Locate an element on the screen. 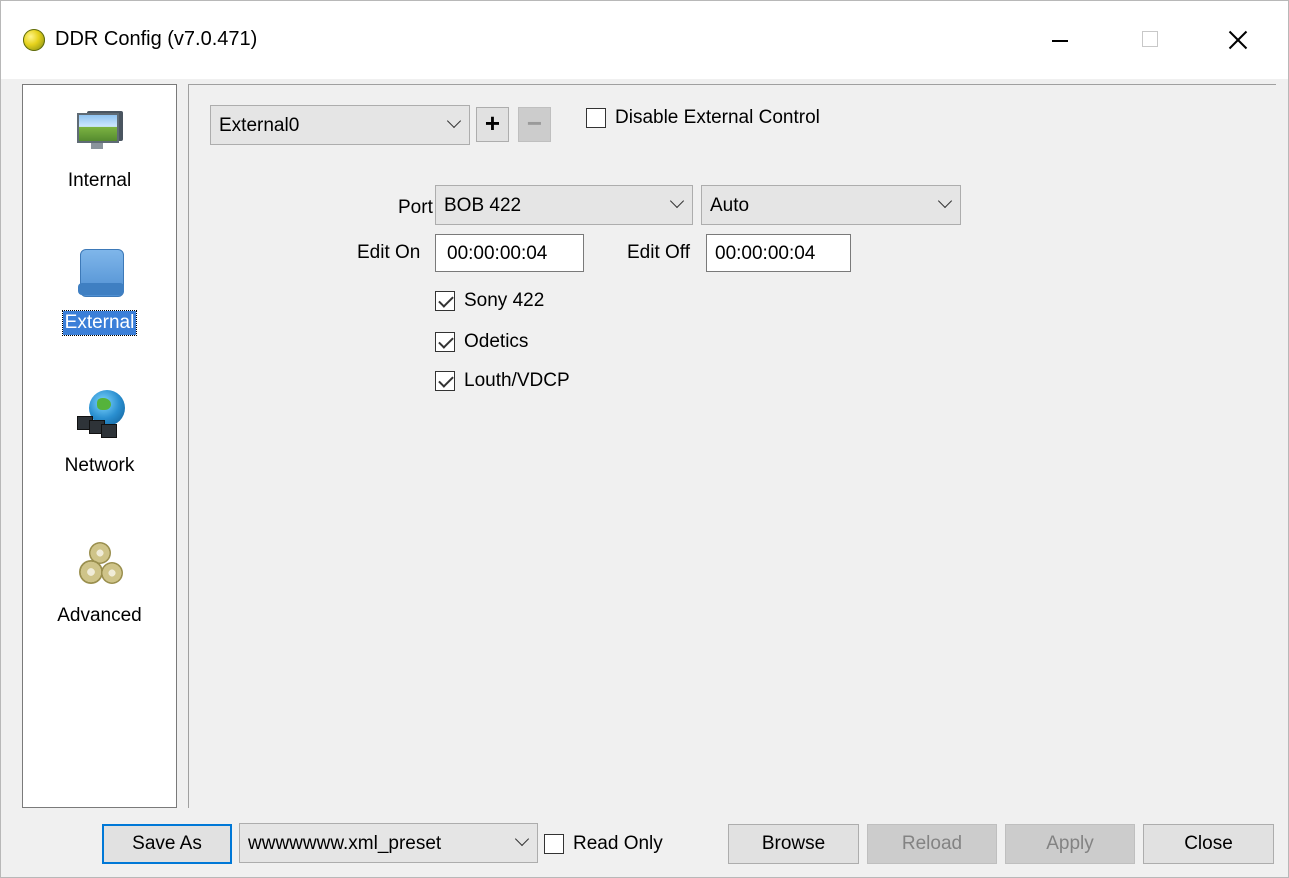 The width and height of the screenshot is (1289, 878). monitor-icon is located at coordinates (100, 130).